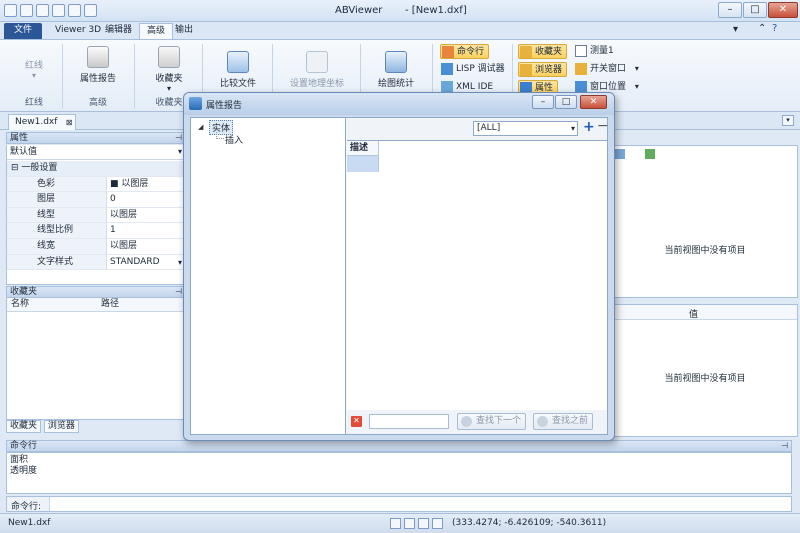 This screenshot has height=533, width=800. What do you see at coordinates (566, 102) in the screenshot?
I see `dialog-maximize-button: □` at bounding box center [566, 102].